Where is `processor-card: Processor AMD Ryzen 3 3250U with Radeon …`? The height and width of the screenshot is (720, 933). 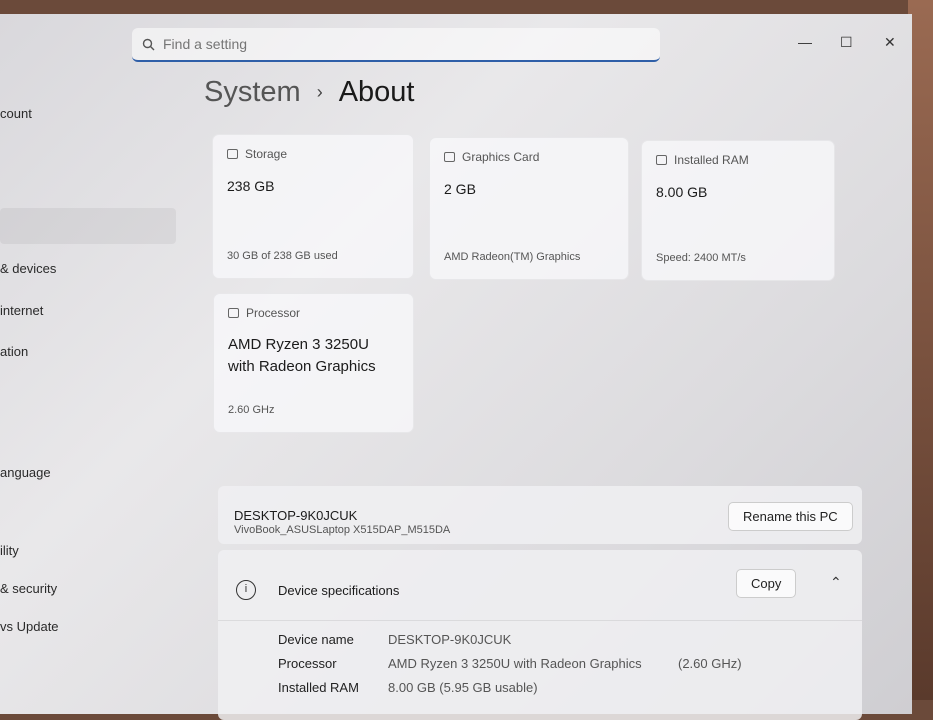 processor-card: Processor AMD Ryzen 3 3250U with Radeon … is located at coordinates (313, 363).